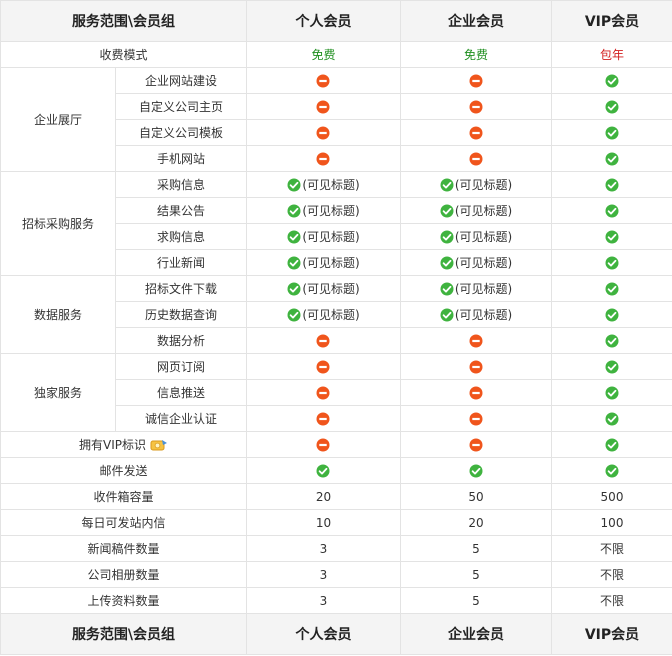 The height and width of the screenshot is (656, 672). I want to click on feature-label: 拥有VIP标识, so click(123, 444).